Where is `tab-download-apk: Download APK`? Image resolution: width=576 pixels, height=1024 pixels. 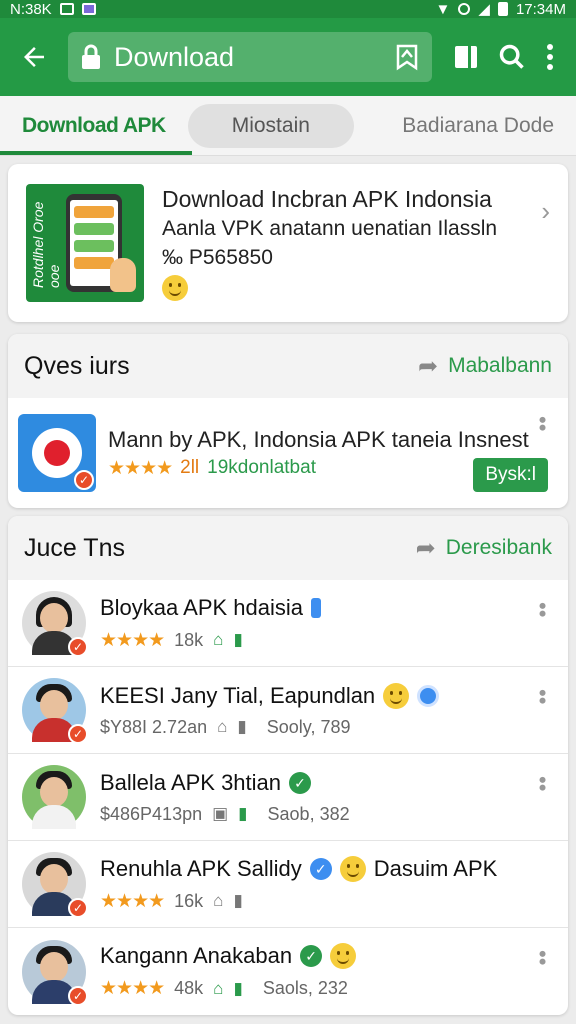 tab-download-apk: Download APK is located at coordinates (94, 126).